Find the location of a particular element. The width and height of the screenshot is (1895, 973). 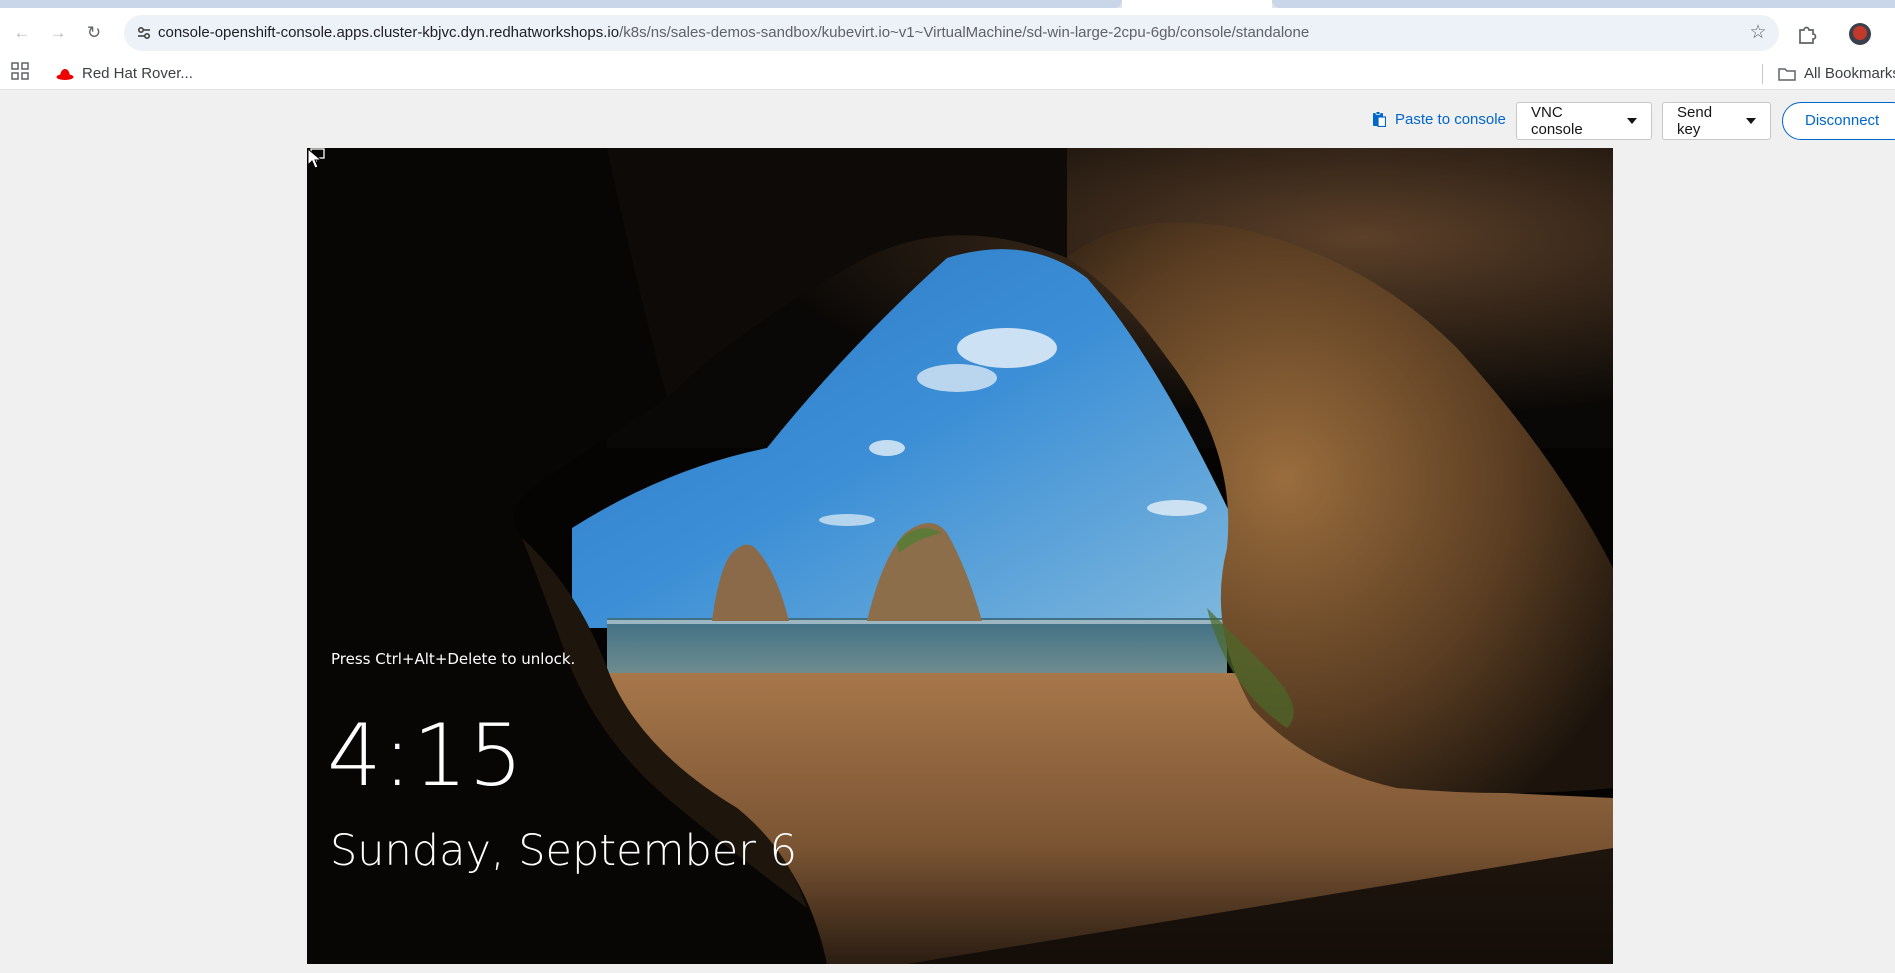

send-key-label: Send key is located at coordinates (1695, 121).